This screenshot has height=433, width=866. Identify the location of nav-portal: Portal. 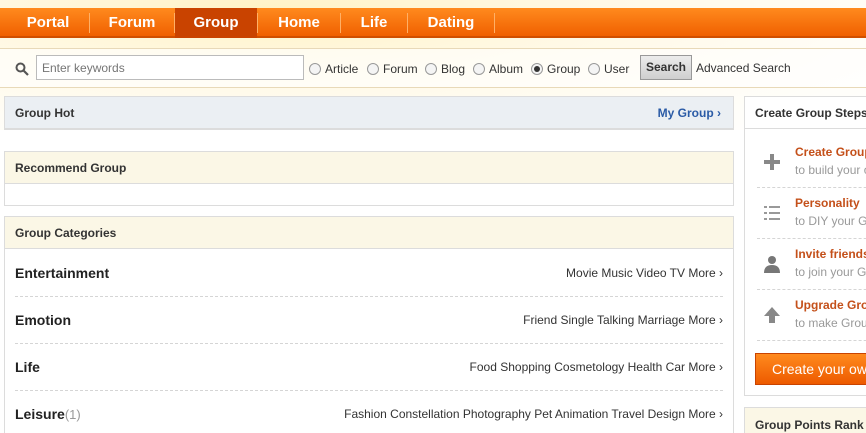
(48, 23).